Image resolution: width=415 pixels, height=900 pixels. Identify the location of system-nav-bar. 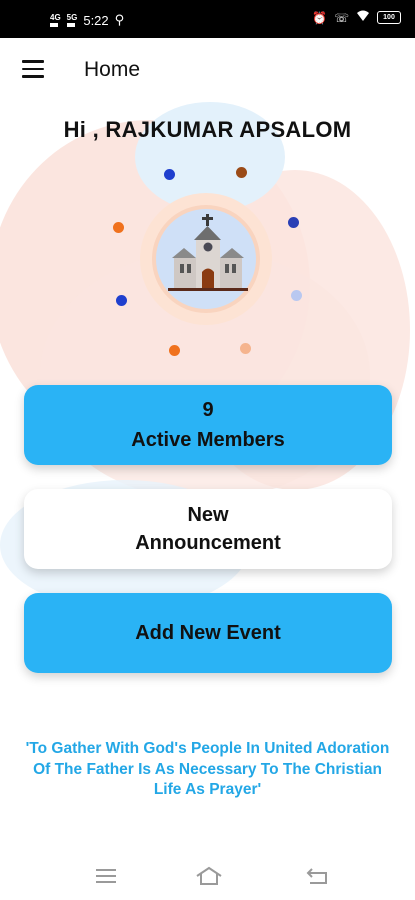
(207, 870).